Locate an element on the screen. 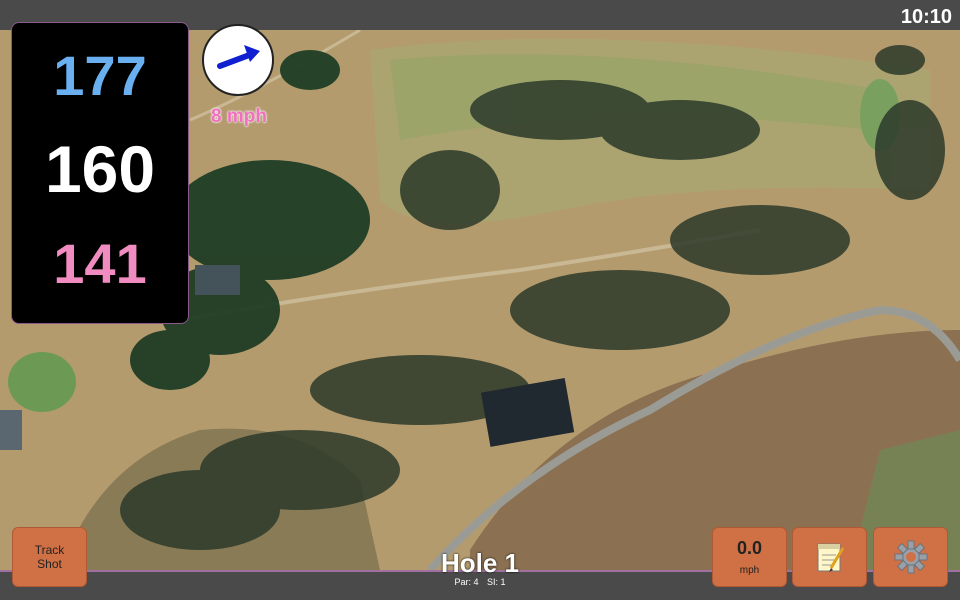 This screenshot has height=600, width=960. wind-speed-button: 0.0 mph is located at coordinates (749, 557).